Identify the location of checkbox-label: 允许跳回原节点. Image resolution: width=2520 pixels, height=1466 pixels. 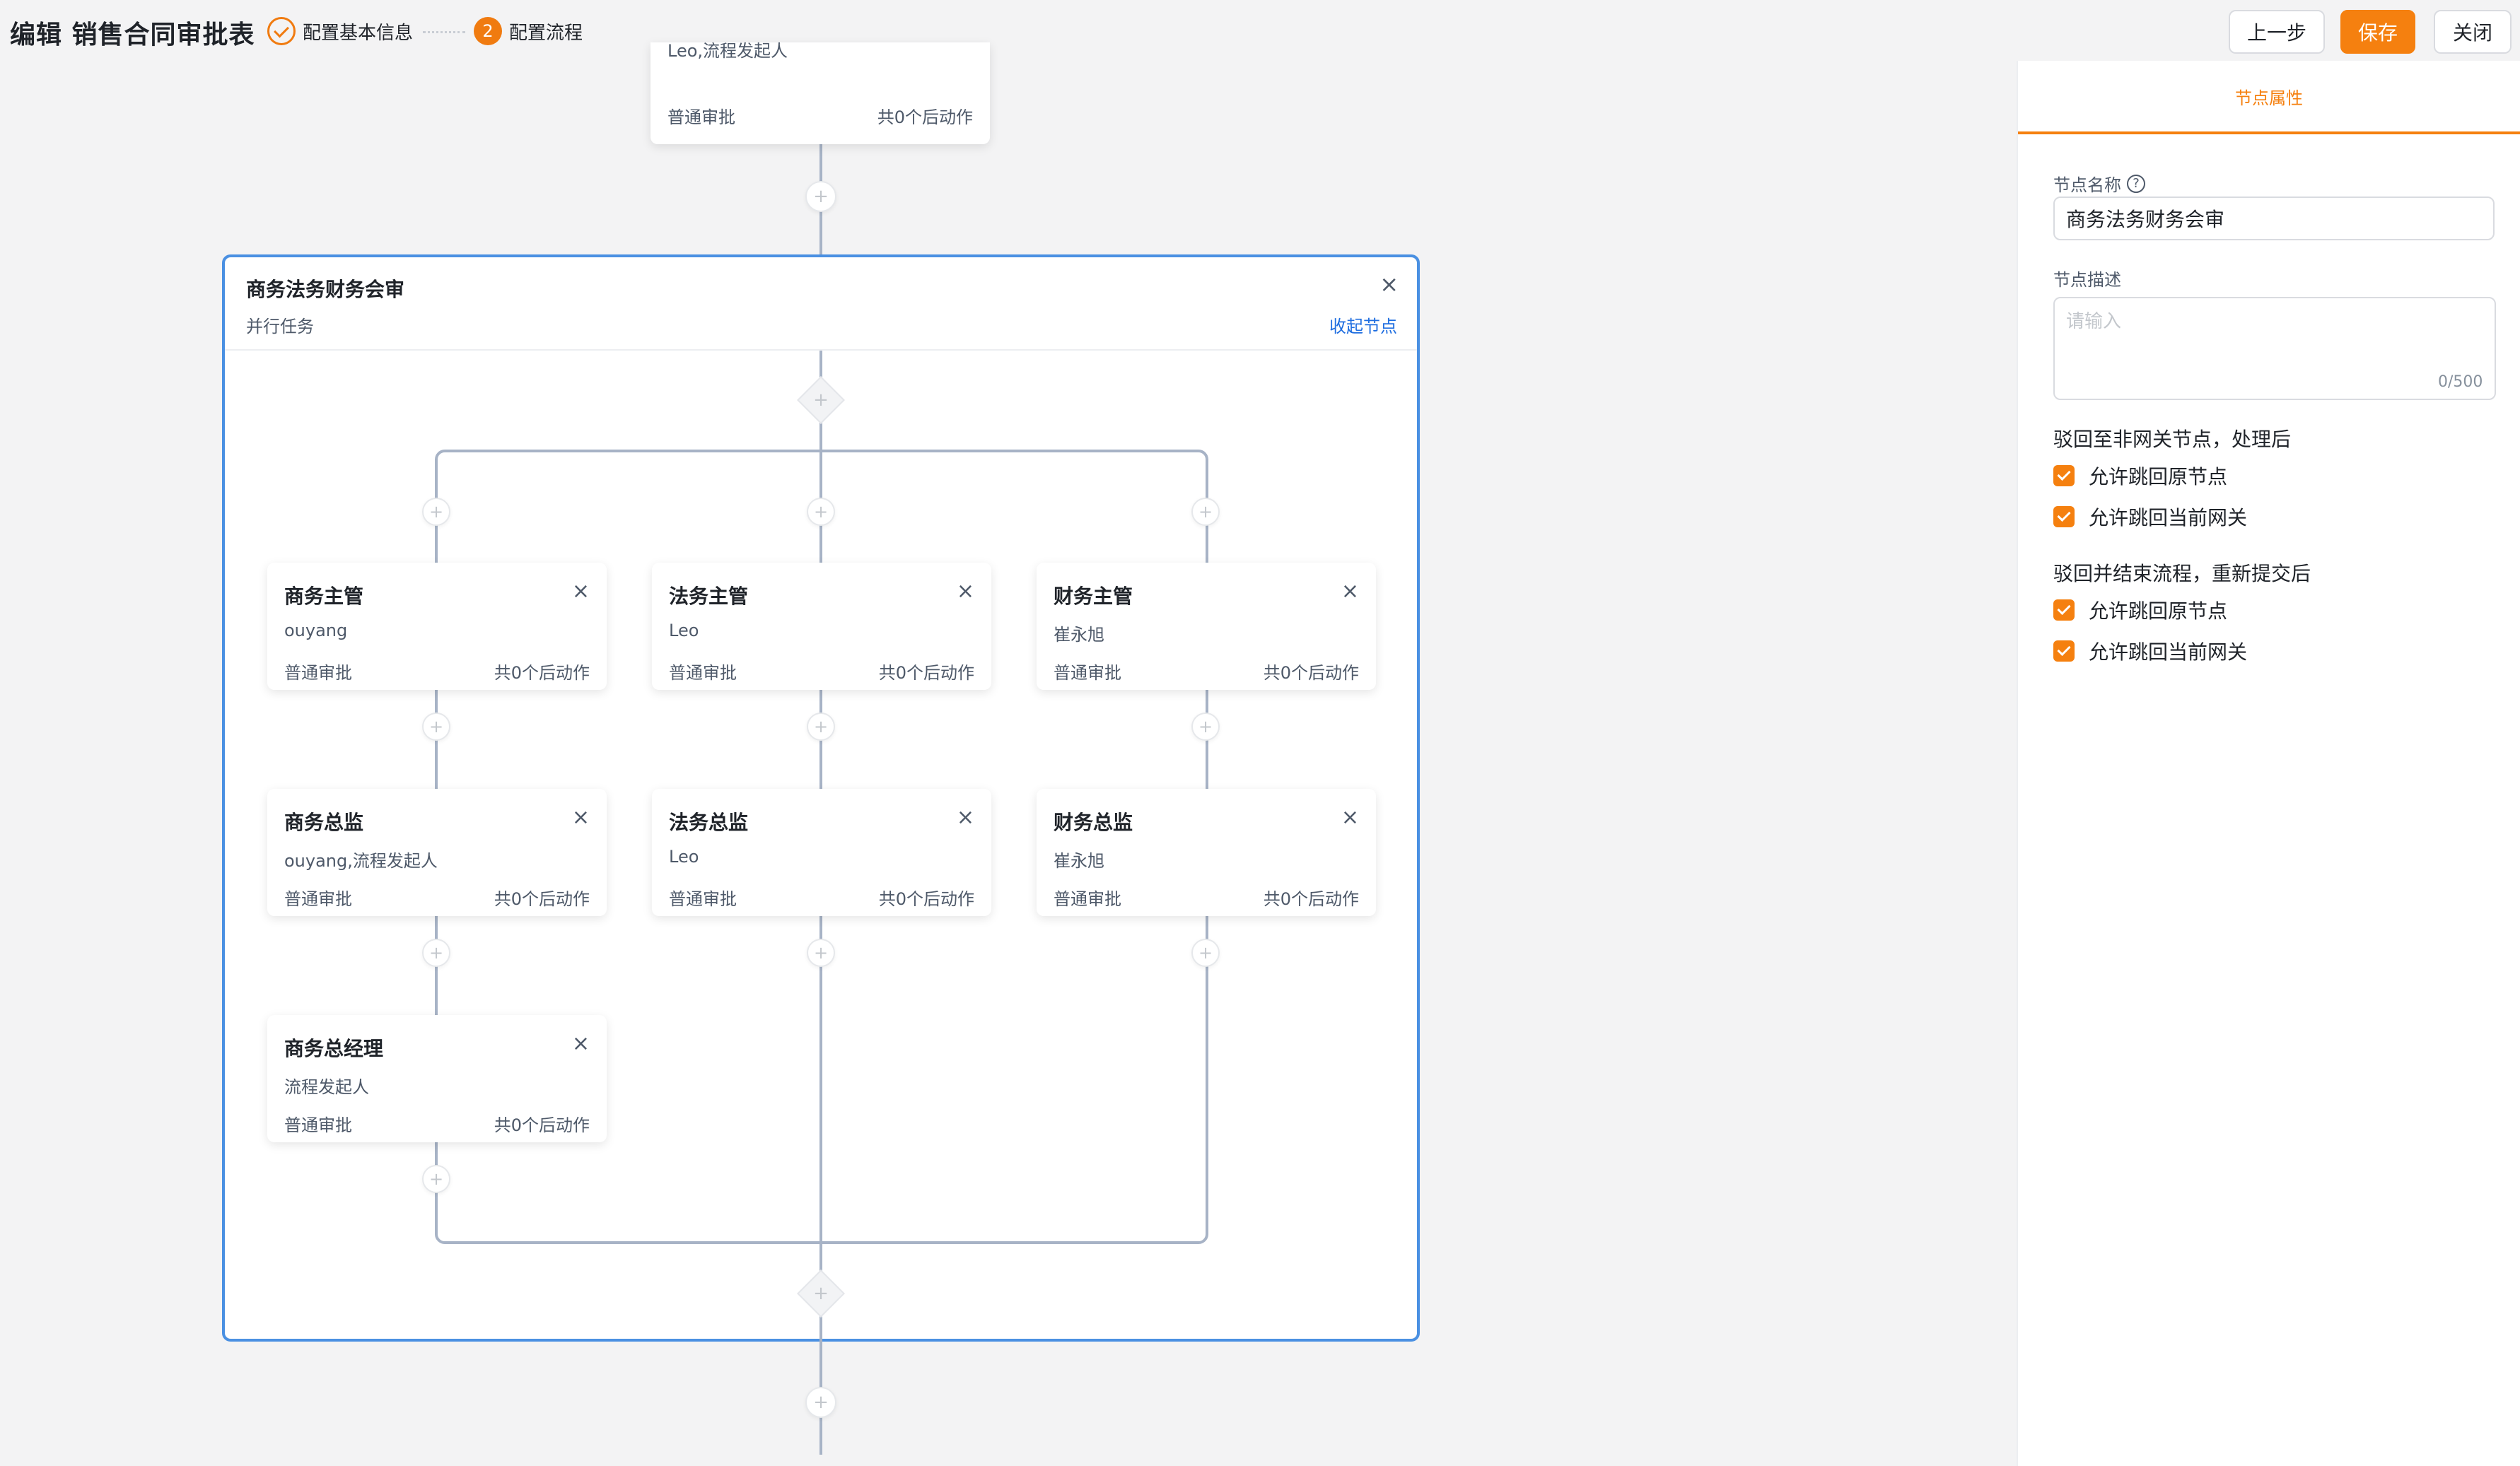
(2158, 611).